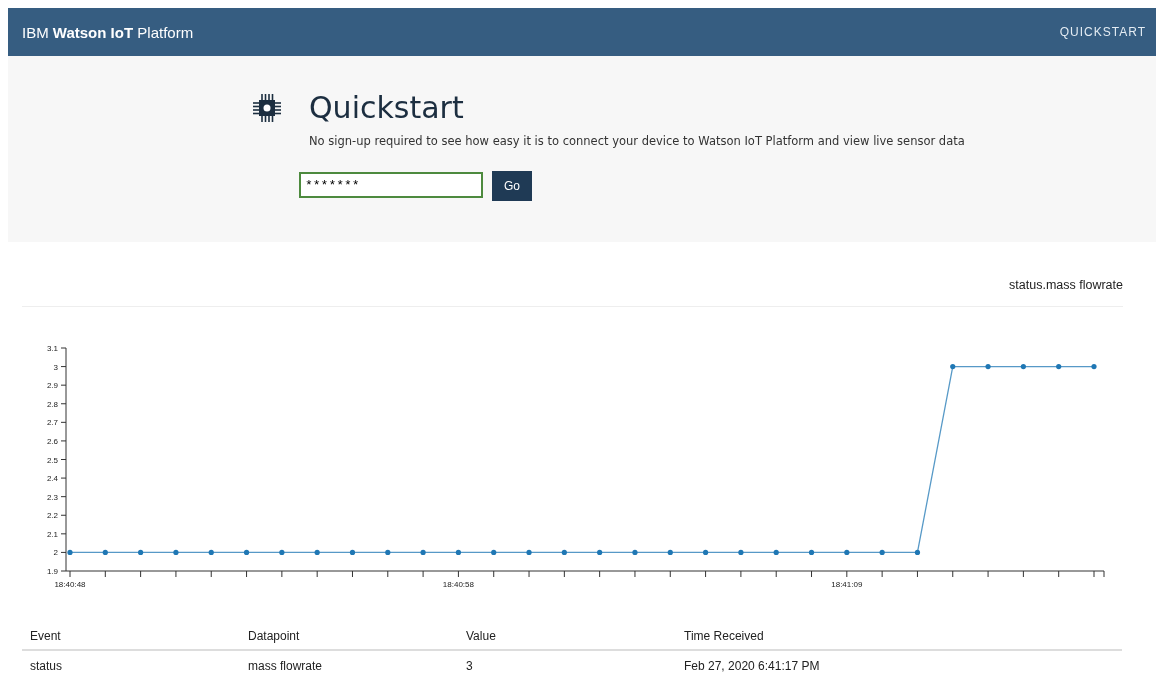 The height and width of the screenshot is (692, 1156). I want to click on y-tick-label: 1.9, so click(52, 571).